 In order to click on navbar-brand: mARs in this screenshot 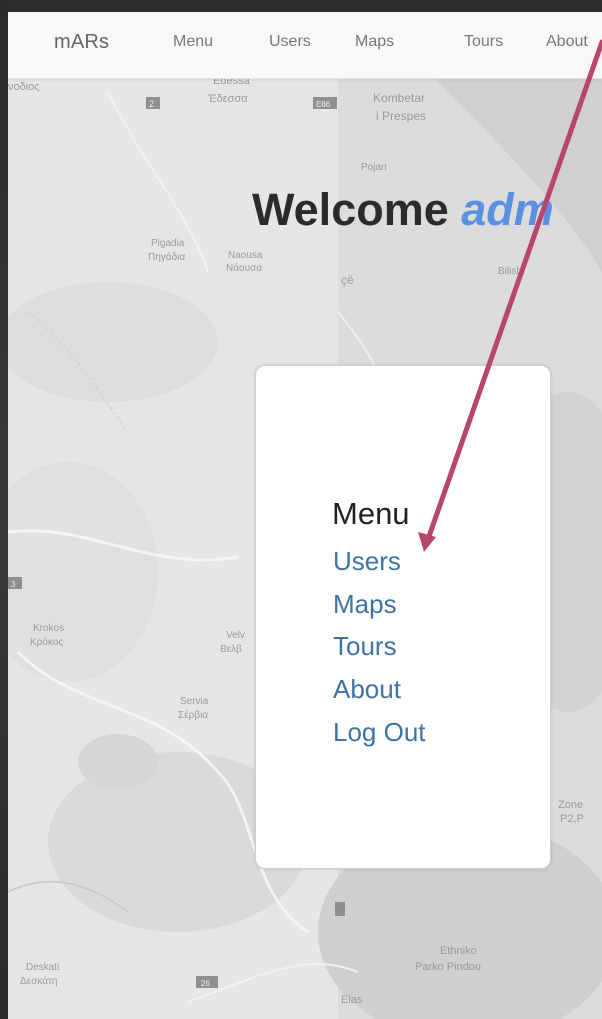, I will do `click(81, 42)`.